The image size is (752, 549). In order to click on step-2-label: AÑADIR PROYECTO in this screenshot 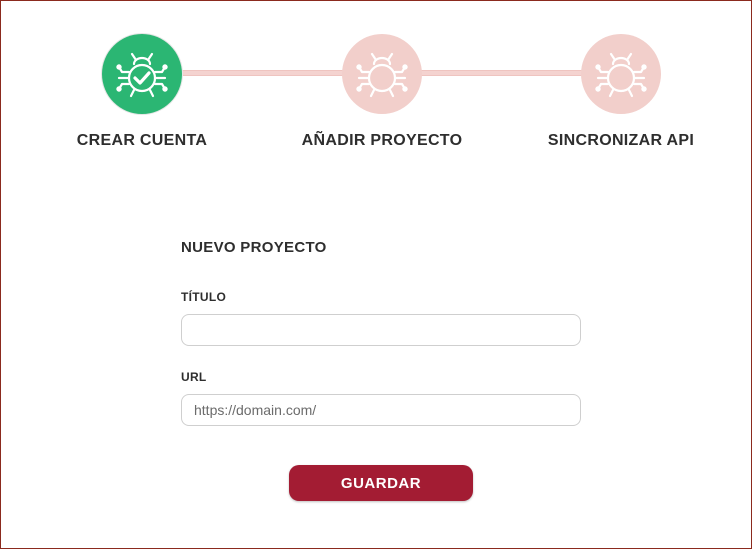, I will do `click(382, 140)`.